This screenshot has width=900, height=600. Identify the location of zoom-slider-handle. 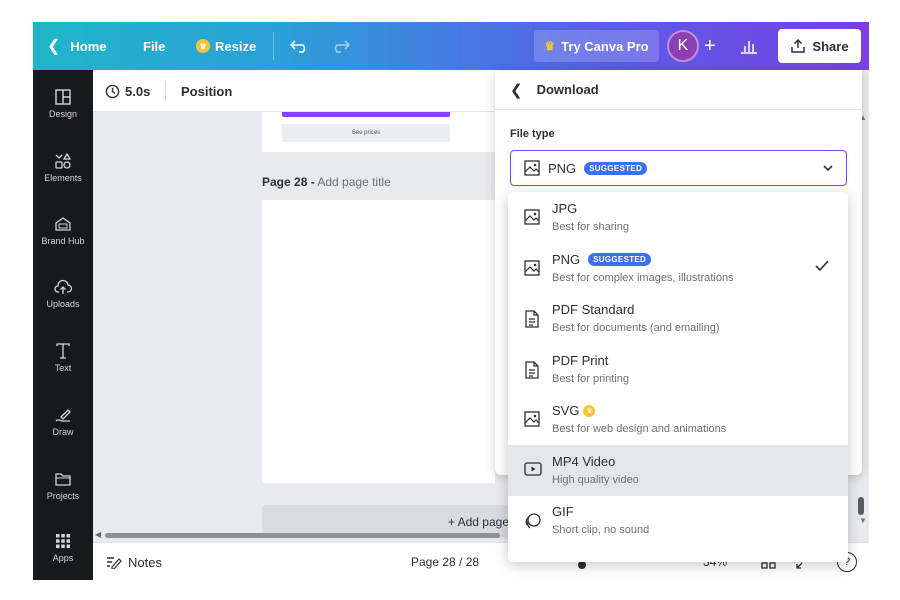
(582, 565).